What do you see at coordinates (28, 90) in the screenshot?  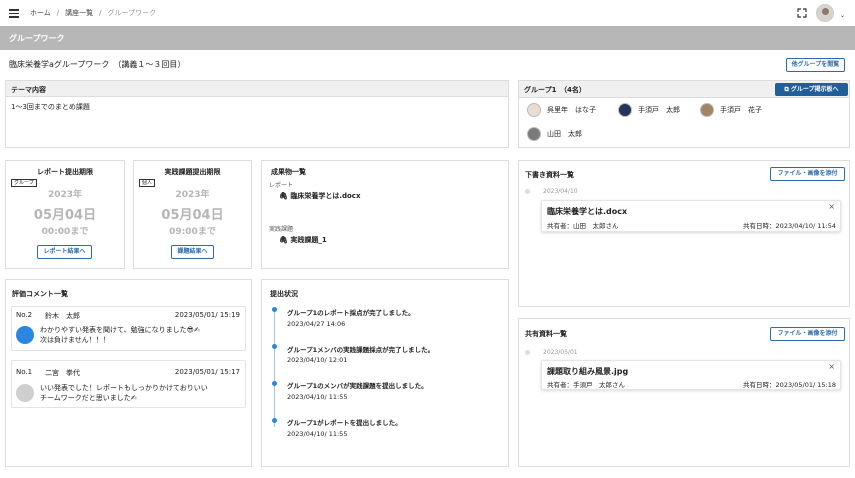 I see `theme-title: テーマ内容` at bounding box center [28, 90].